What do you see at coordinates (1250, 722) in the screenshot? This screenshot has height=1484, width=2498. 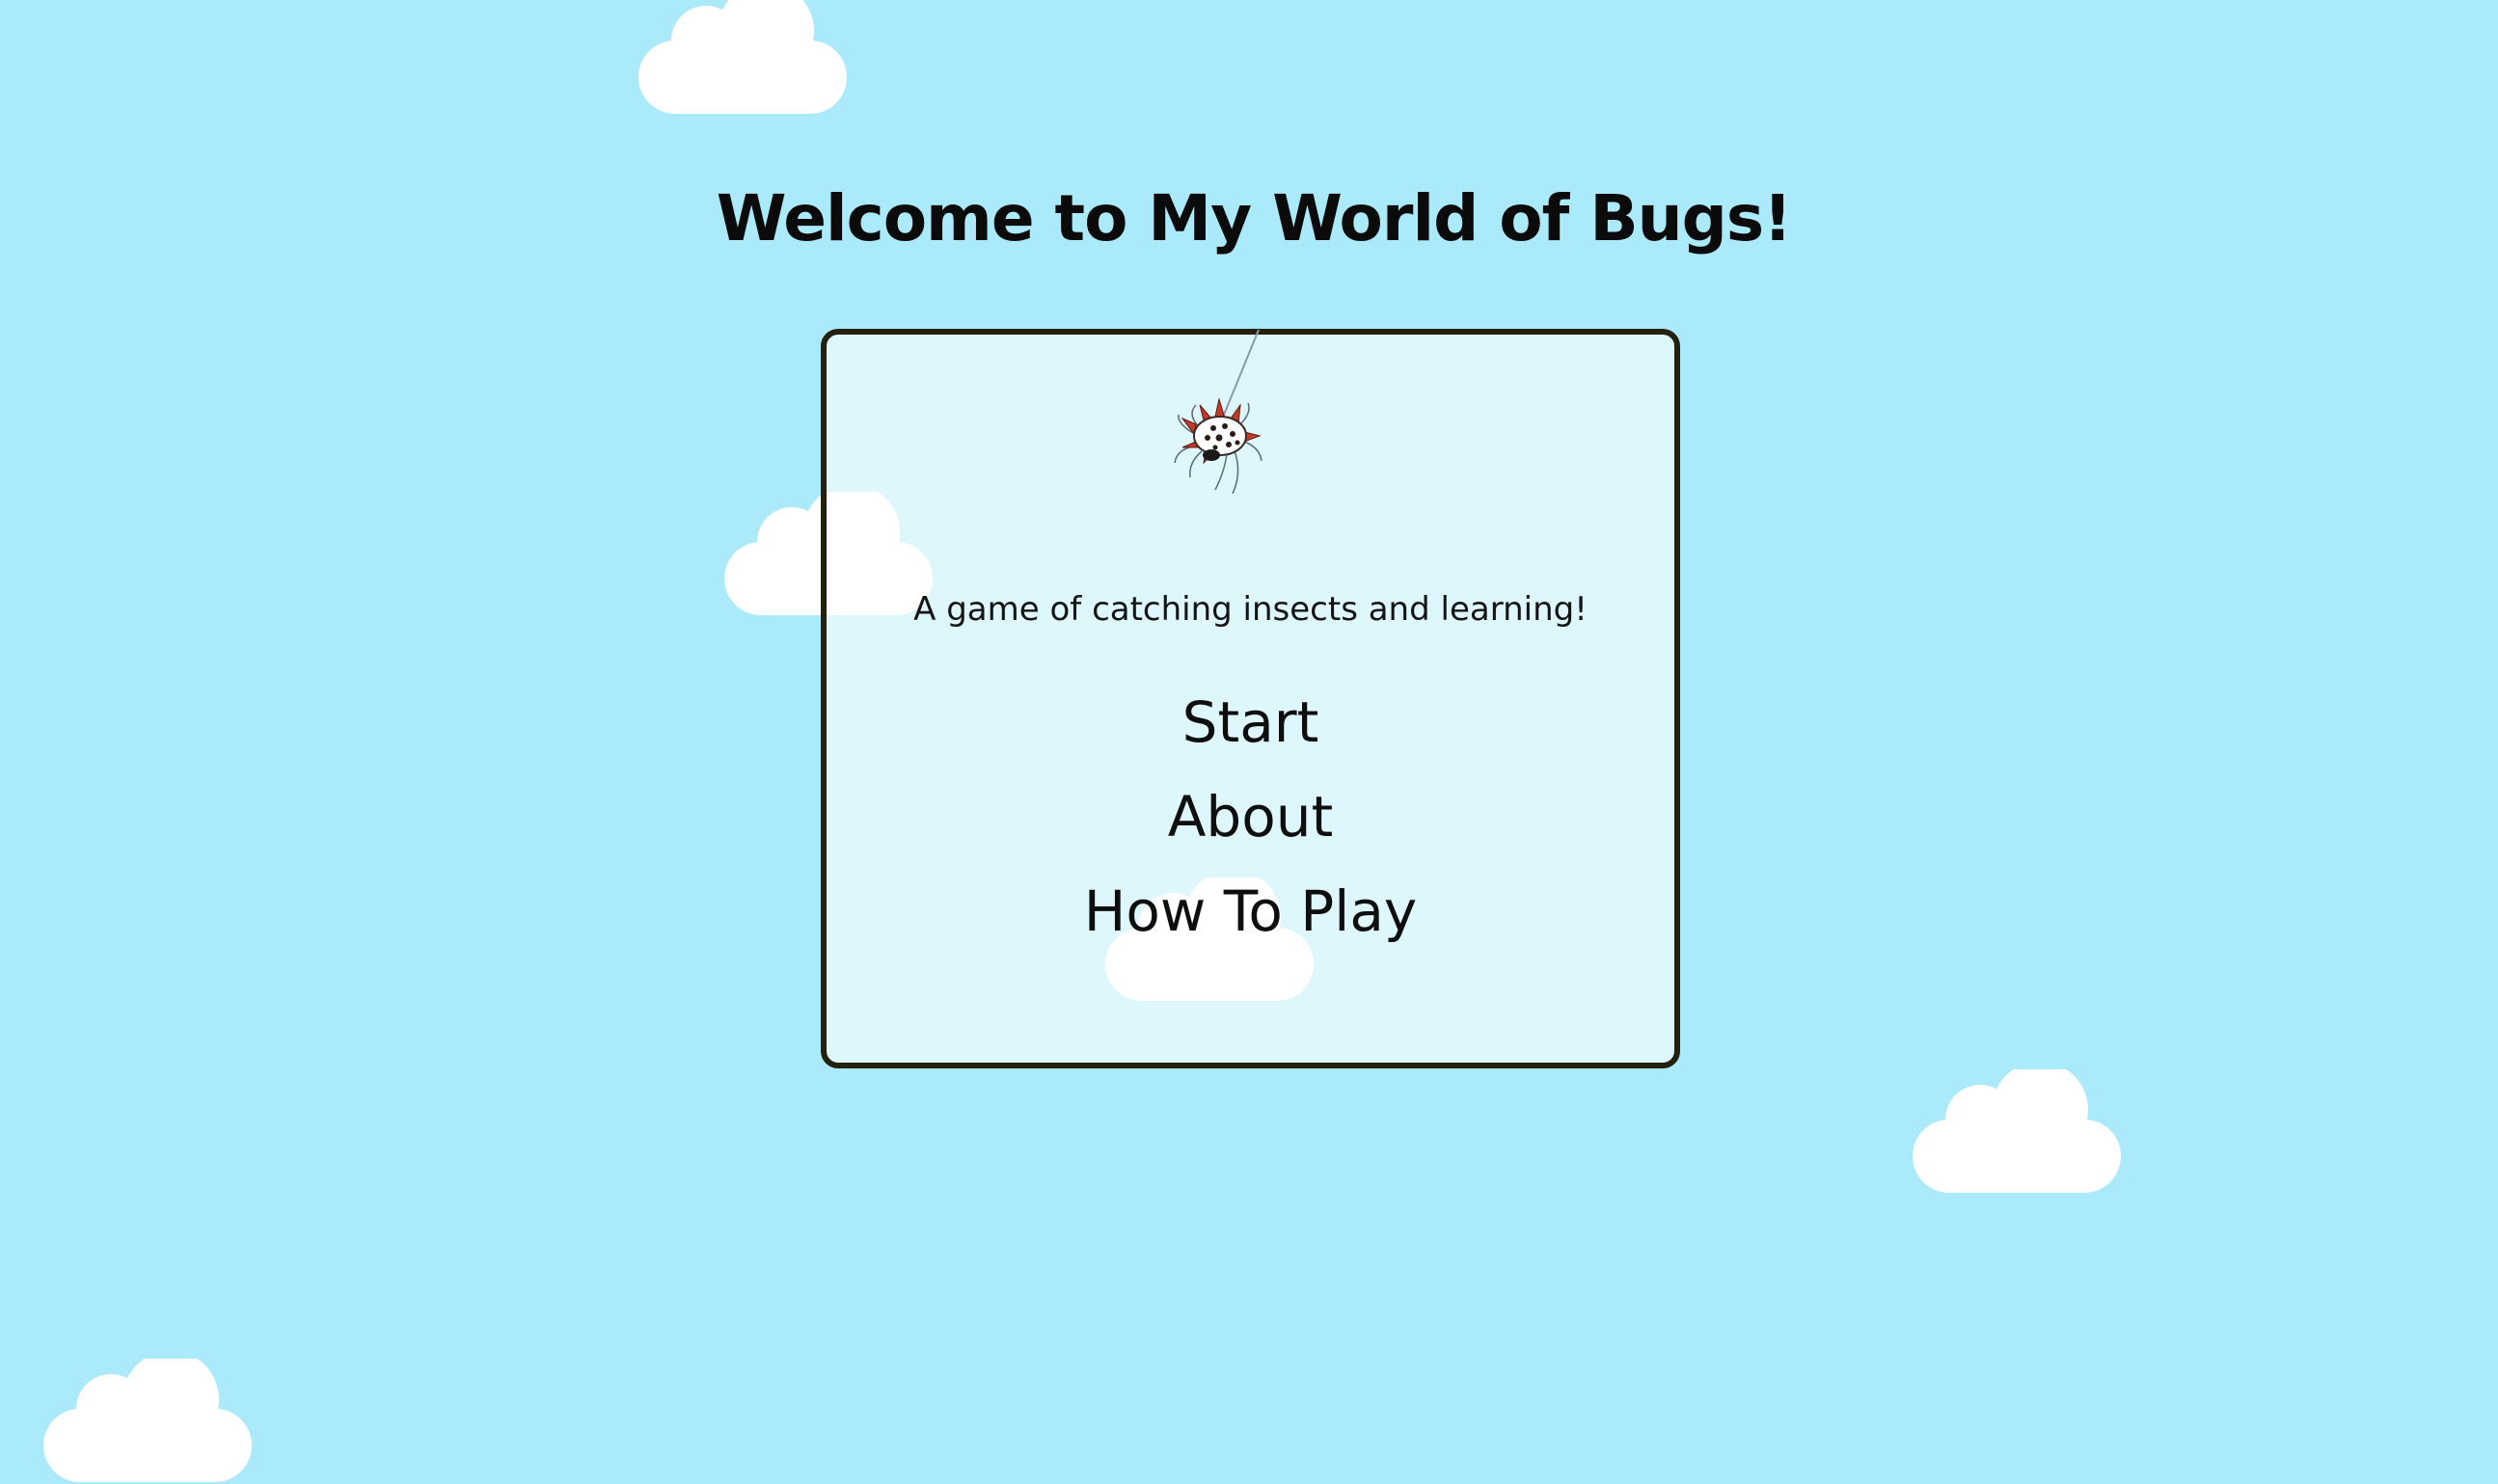 I see `start-button: Start` at bounding box center [1250, 722].